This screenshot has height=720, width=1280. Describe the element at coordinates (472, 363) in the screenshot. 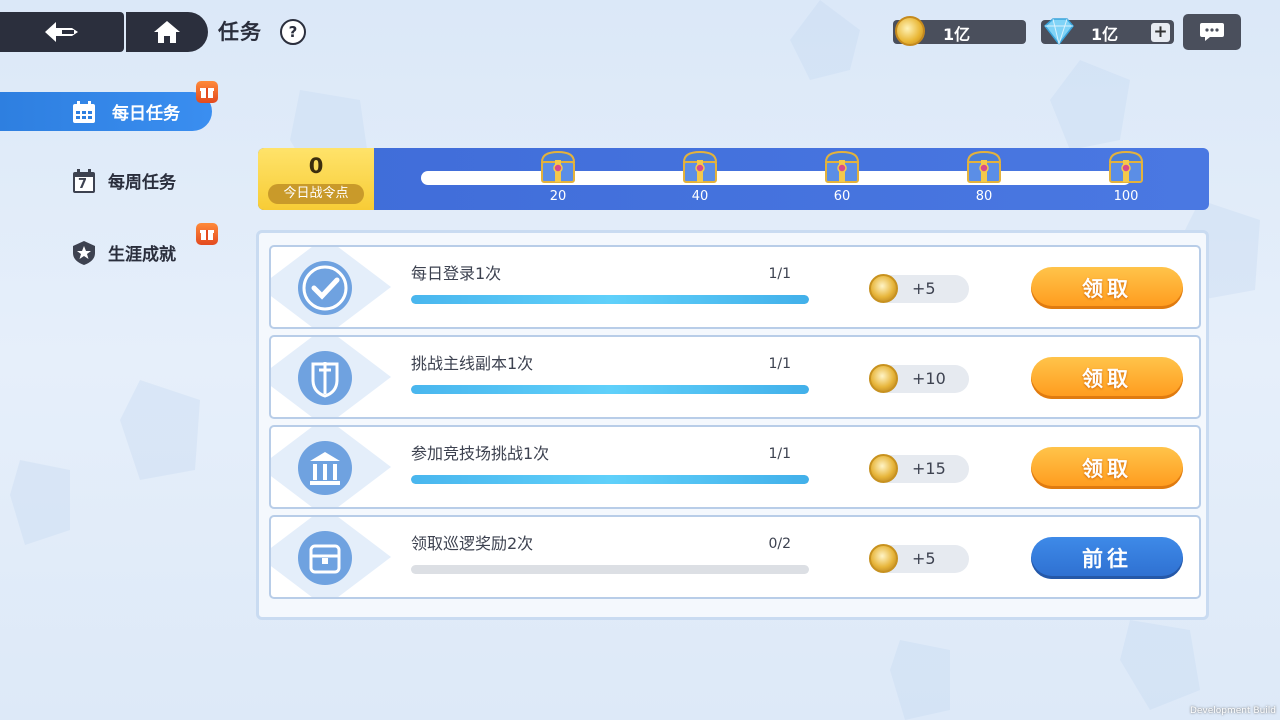

I see `task-title: 挑战主线副本1次` at that location.